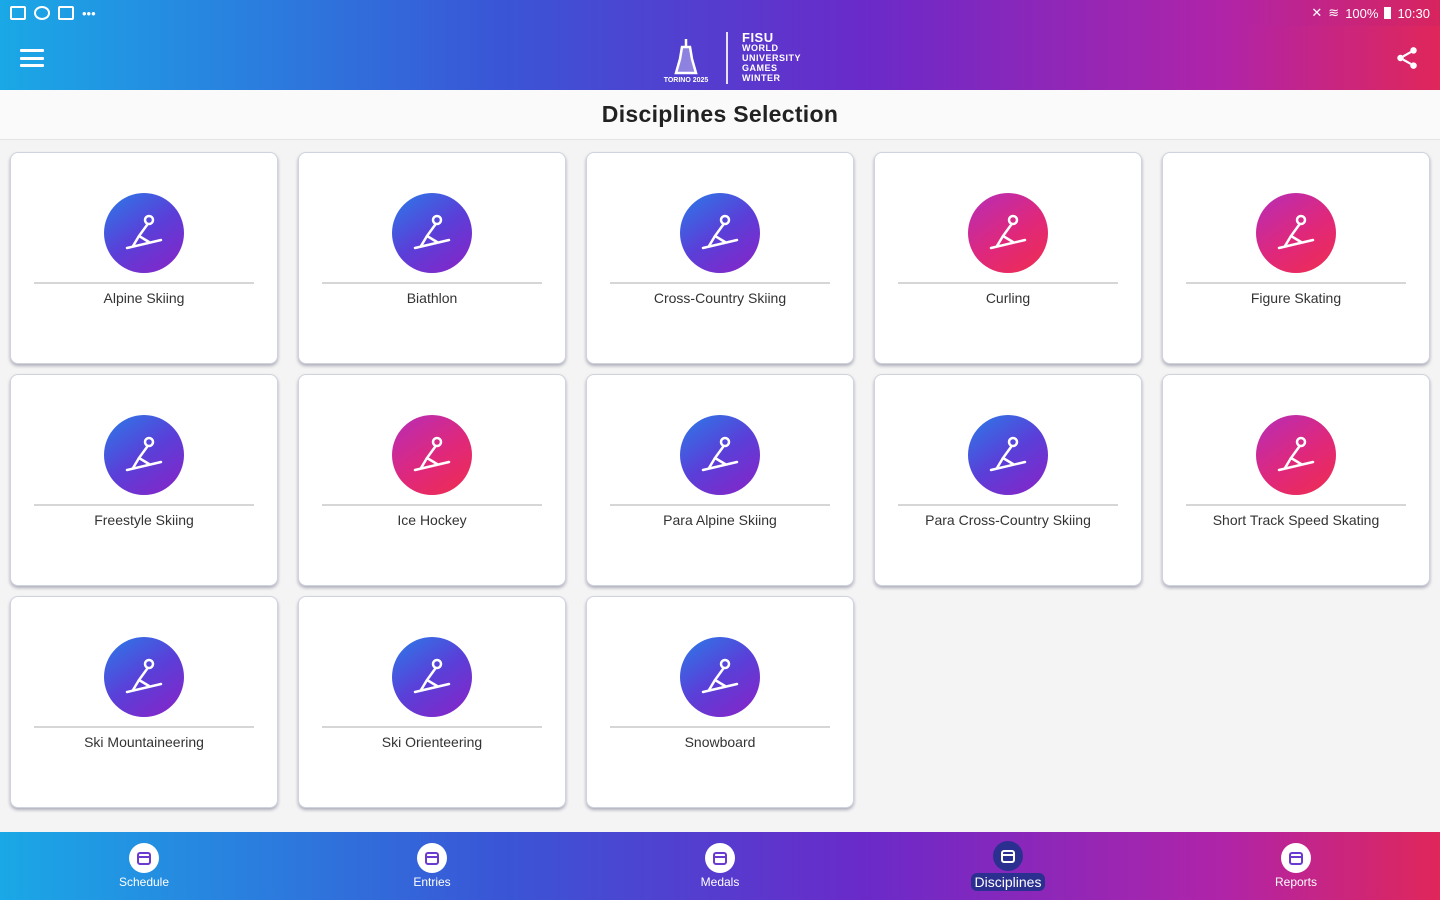 Image resolution: width=1440 pixels, height=900 pixels. I want to click on discipline-card: Para Cross-Country Skiing, so click(1008, 480).